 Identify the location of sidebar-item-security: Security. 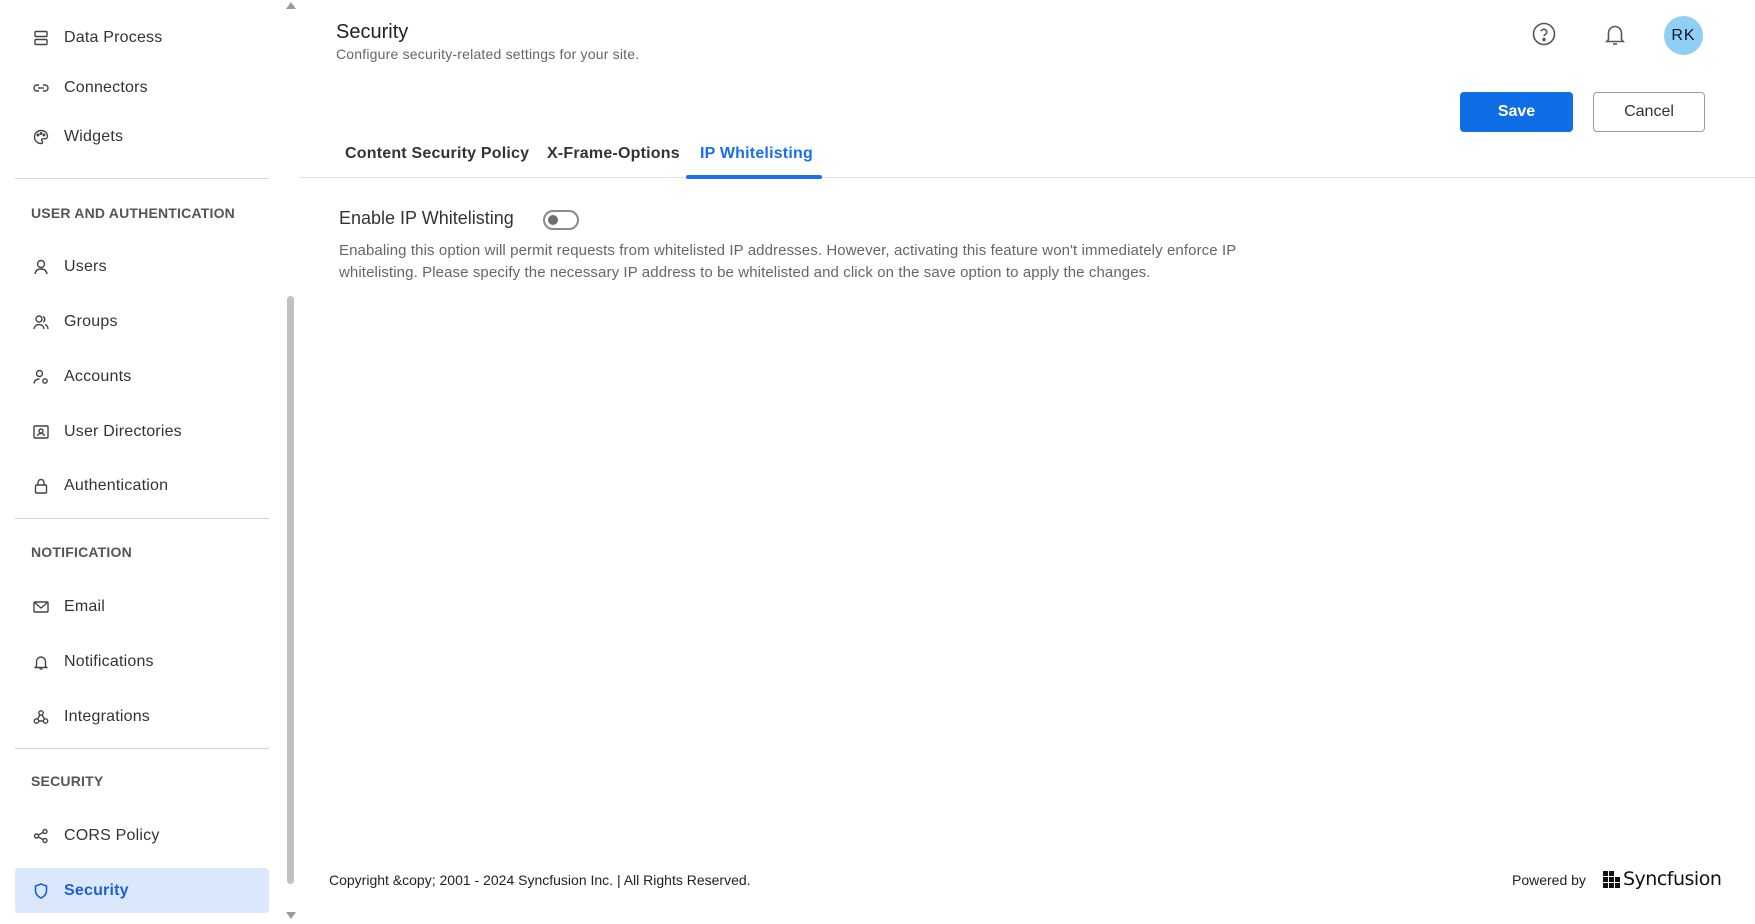
(142, 890).